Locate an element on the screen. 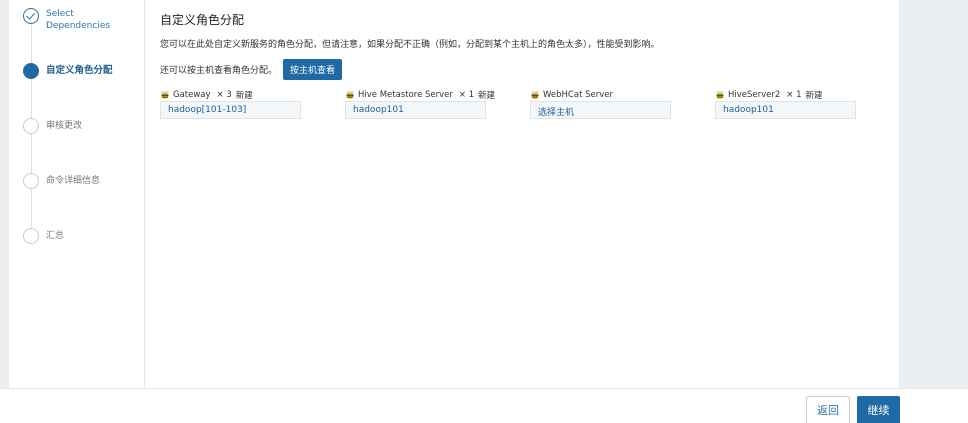 The height and width of the screenshot is (423, 968). step-active-indicator is located at coordinates (31, 71).